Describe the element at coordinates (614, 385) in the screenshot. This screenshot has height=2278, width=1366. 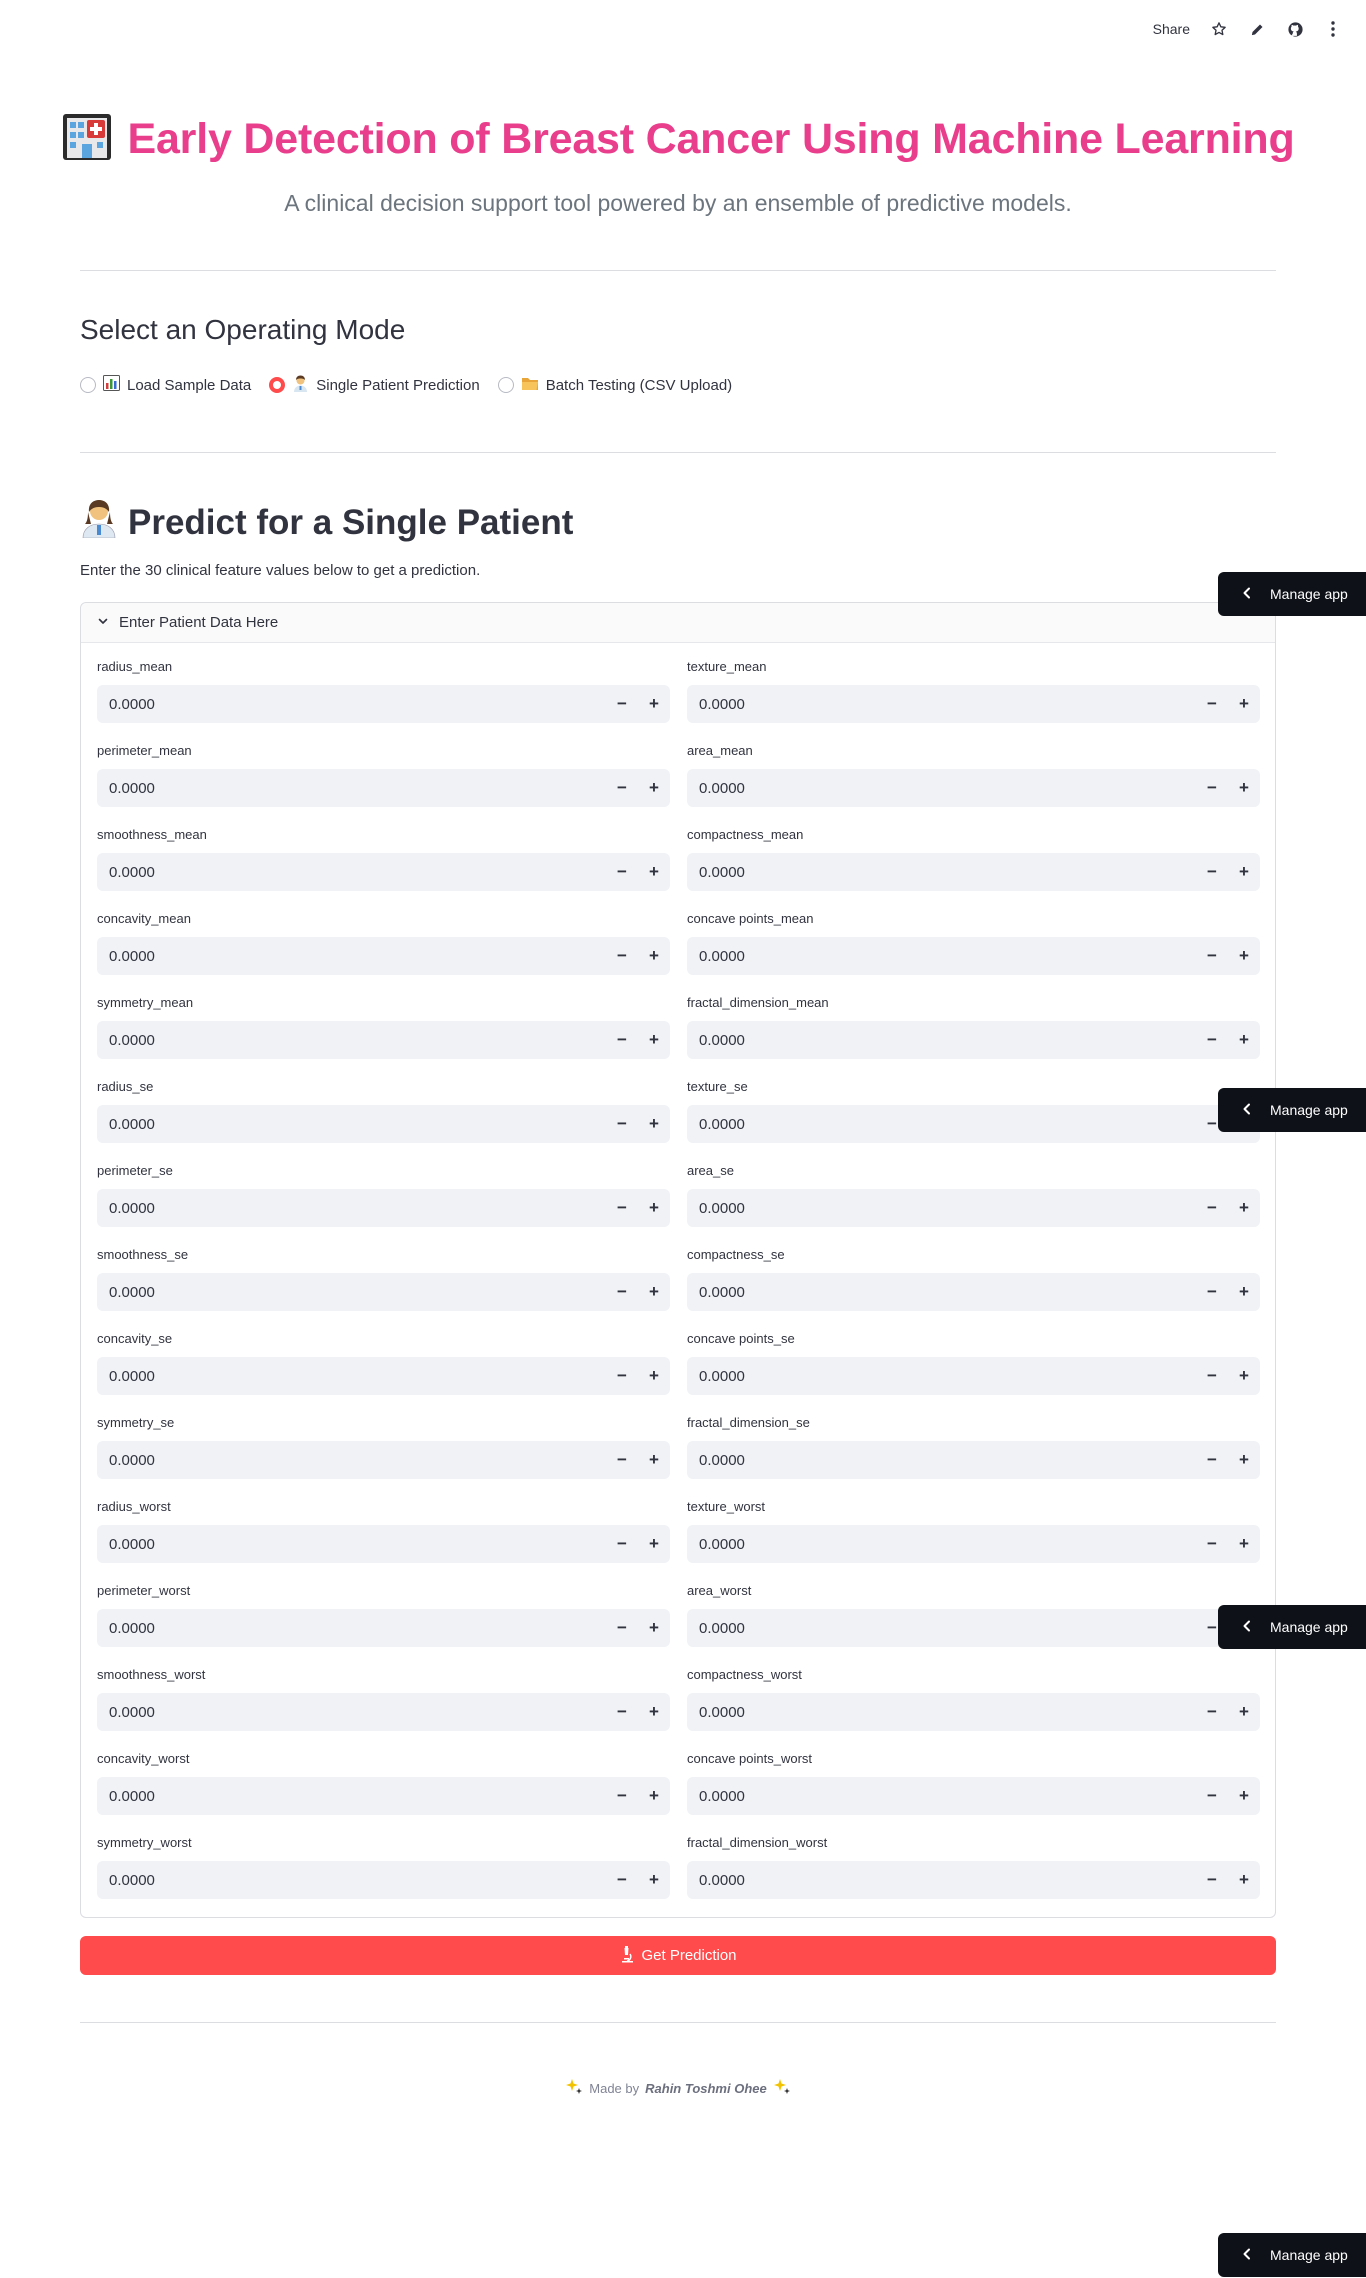
I see `radio-batch-testing: Batch Testing (CSV Upload)` at that location.